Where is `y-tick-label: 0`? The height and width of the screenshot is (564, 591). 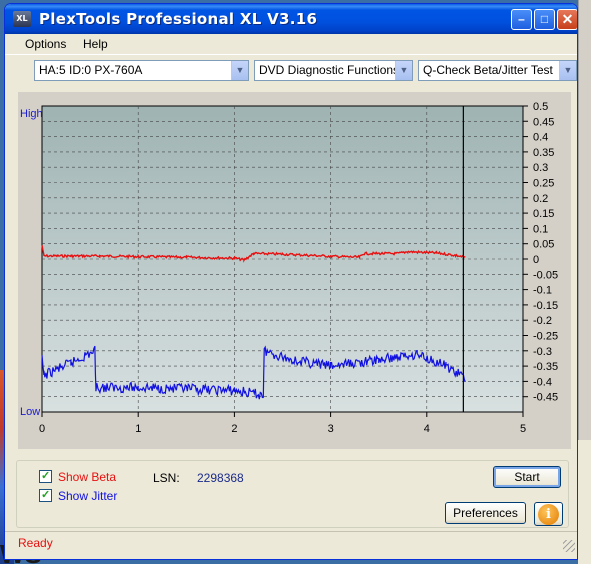
y-tick-label: 0 is located at coordinates (536, 260).